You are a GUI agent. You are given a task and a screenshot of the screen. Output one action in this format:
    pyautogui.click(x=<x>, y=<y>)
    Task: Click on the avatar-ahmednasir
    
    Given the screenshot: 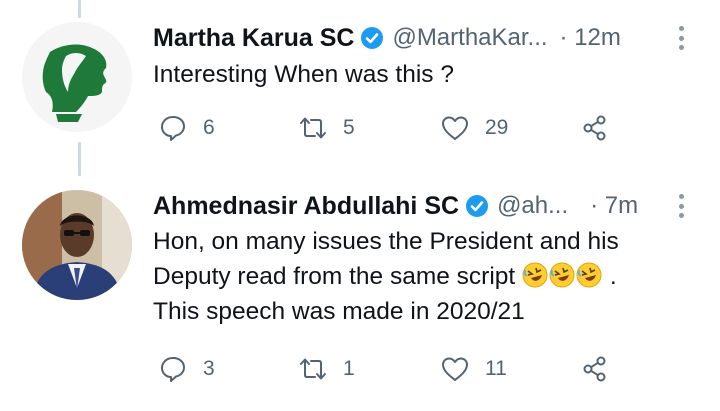 What is the action you would take?
    pyautogui.click(x=77, y=245)
    